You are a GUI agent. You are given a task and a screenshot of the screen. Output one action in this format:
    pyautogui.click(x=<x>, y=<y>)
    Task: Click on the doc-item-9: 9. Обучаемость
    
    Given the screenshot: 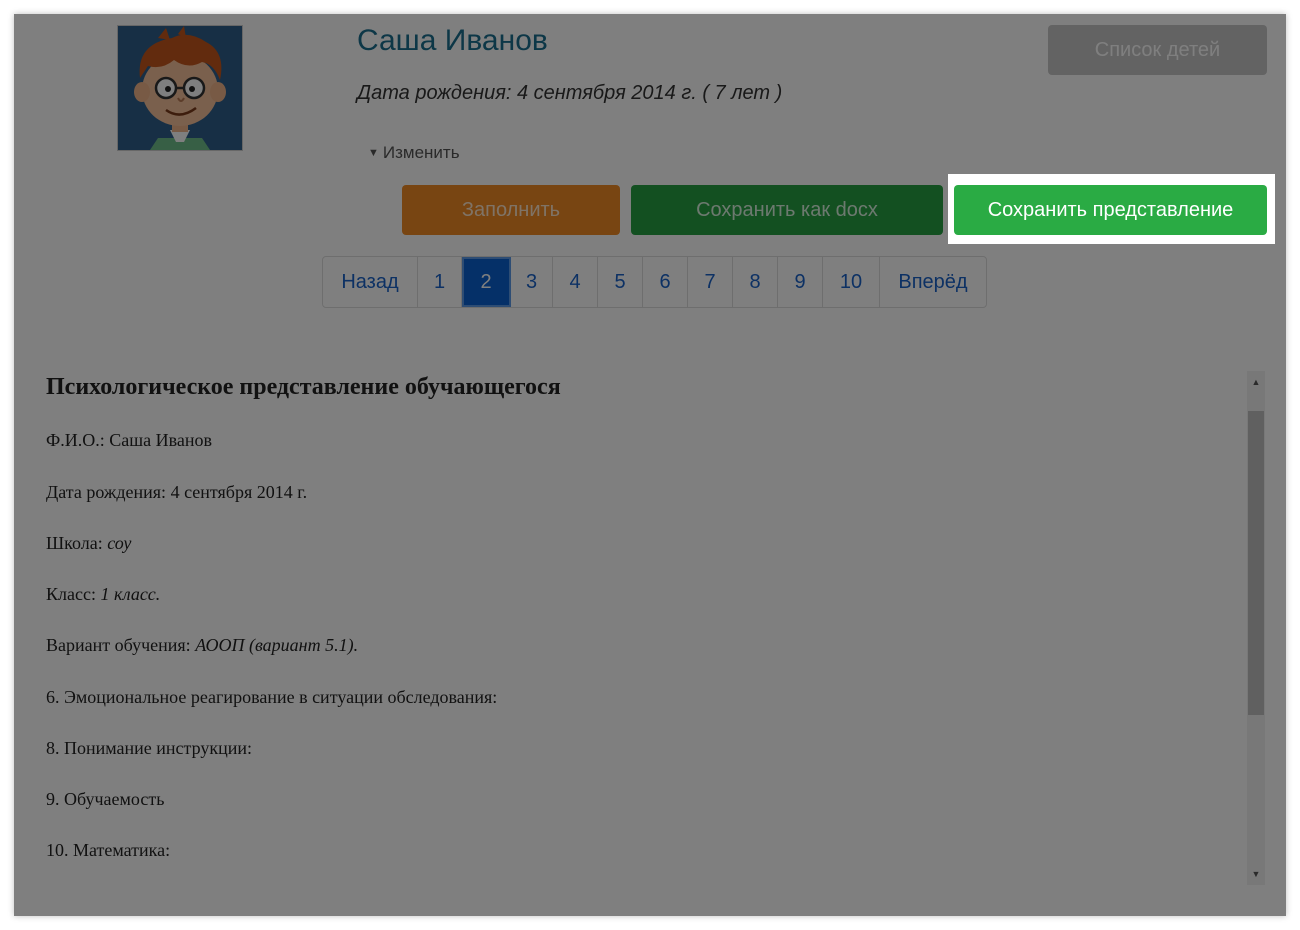 What is the action you would take?
    pyautogui.click(x=105, y=799)
    